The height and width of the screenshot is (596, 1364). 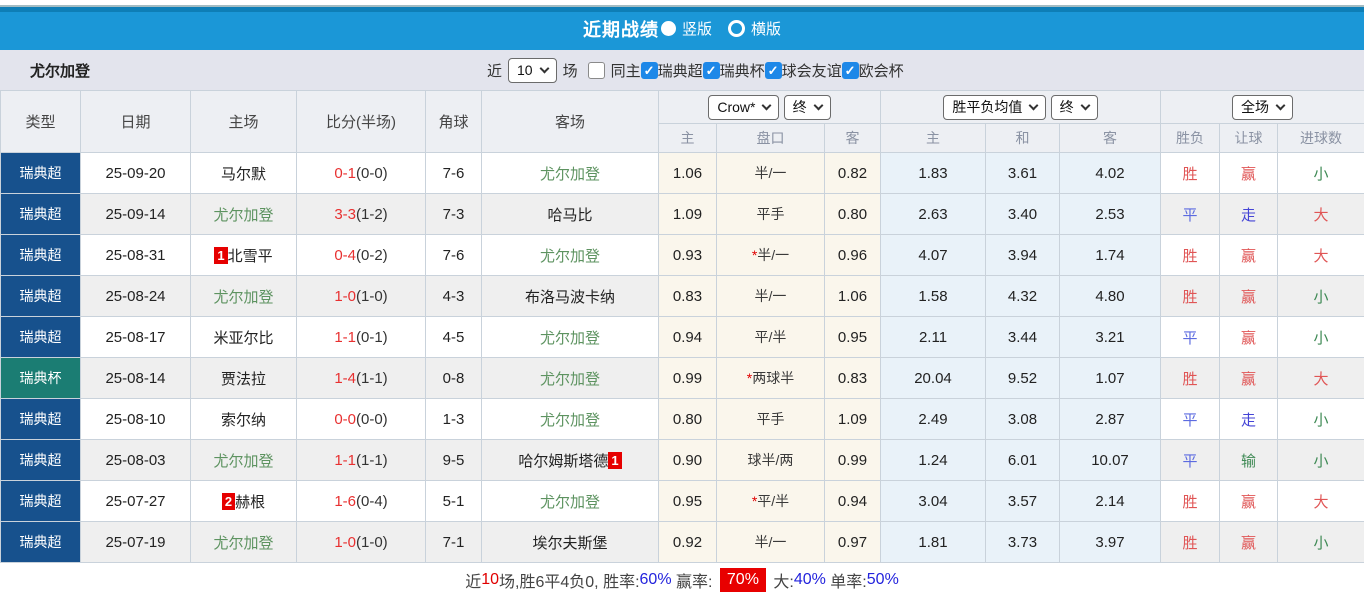 I want to click on bookmaker-select: Crow*, so click(x=743, y=107).